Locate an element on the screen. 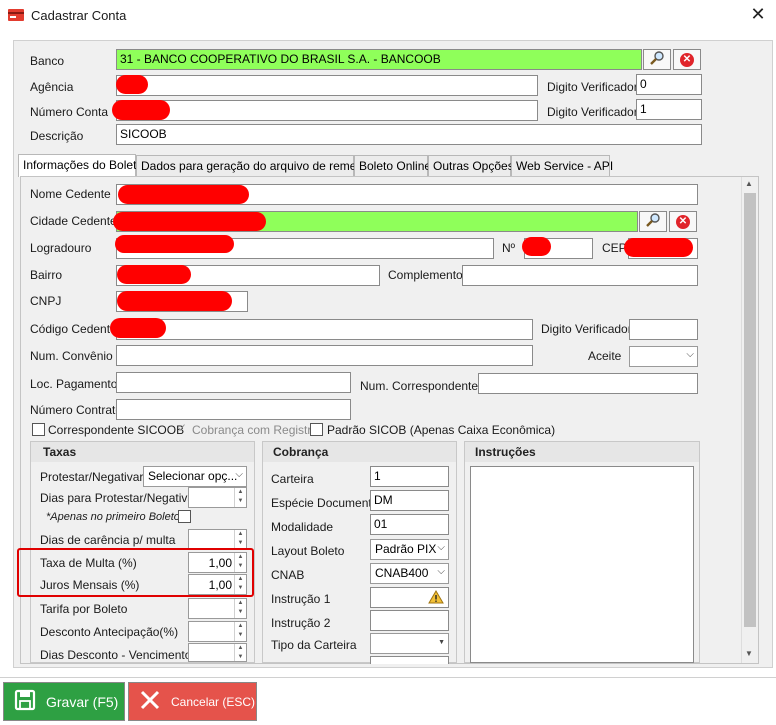 The width and height of the screenshot is (776, 725). dias-desconto-label: Dias Desconto - Vencimento is located at coordinates (116, 655).